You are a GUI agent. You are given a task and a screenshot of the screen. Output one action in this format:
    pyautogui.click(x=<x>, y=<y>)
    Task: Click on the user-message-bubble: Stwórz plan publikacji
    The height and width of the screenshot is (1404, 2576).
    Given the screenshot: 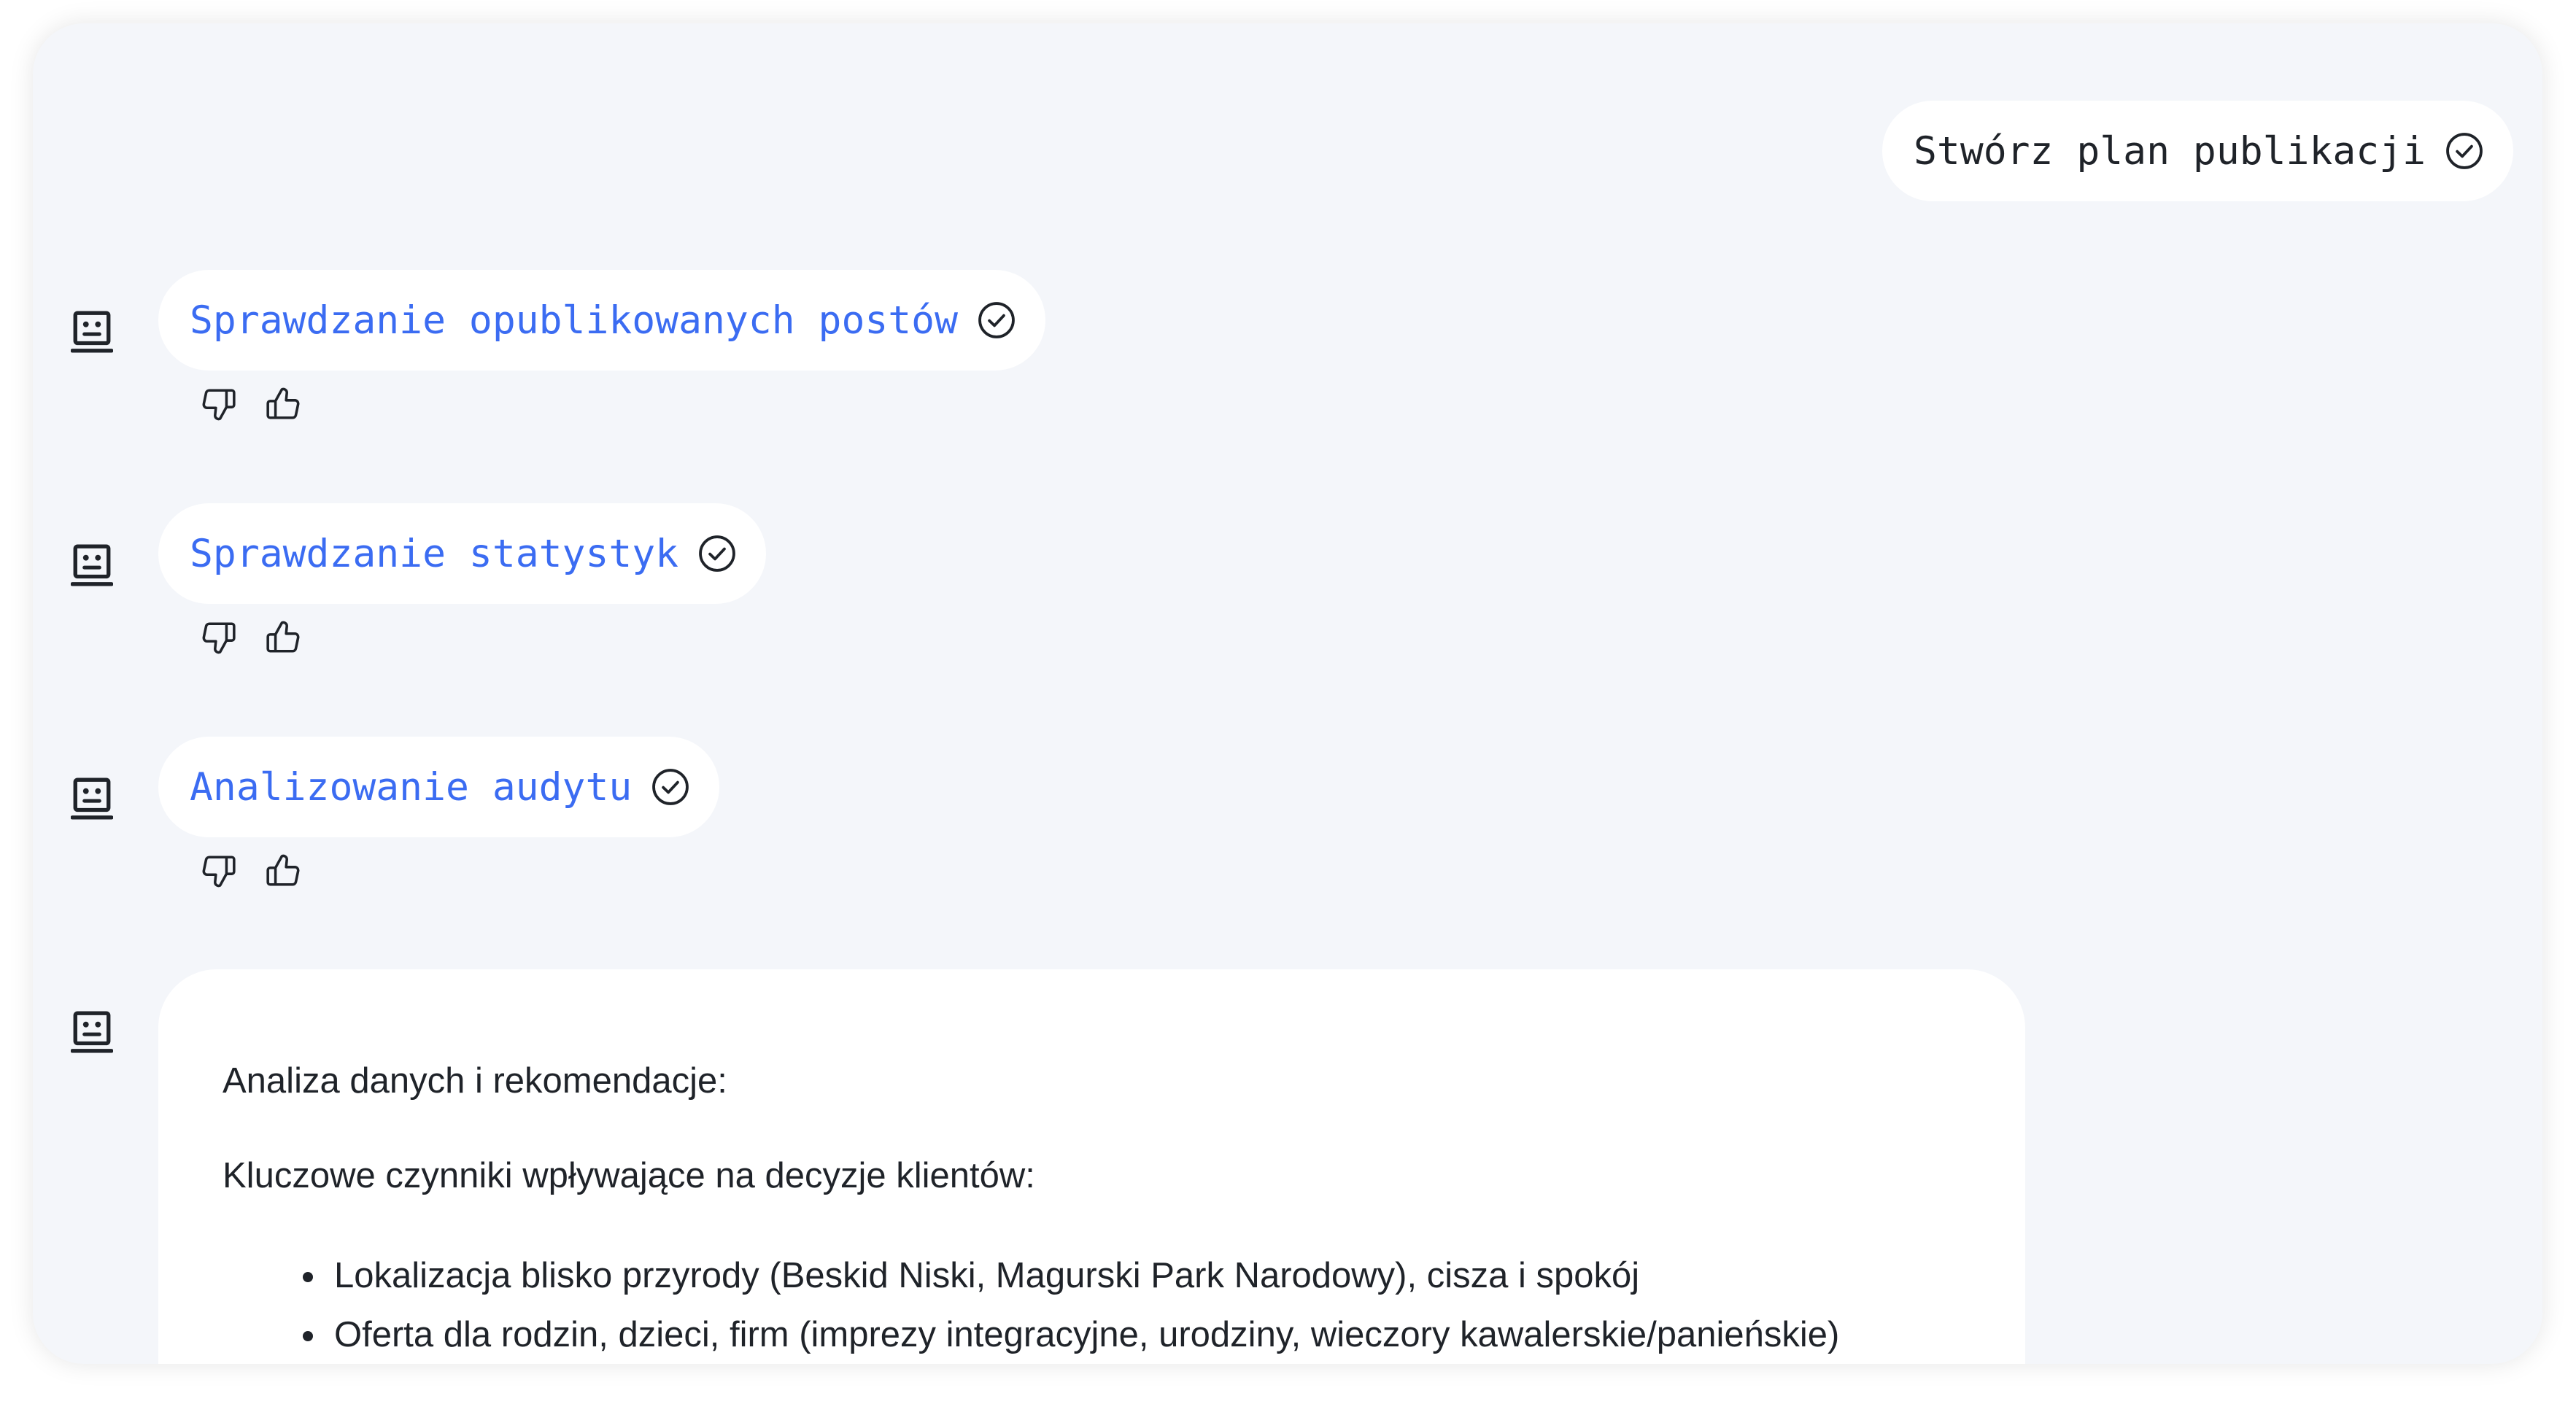 What is the action you would take?
    pyautogui.click(x=2197, y=151)
    